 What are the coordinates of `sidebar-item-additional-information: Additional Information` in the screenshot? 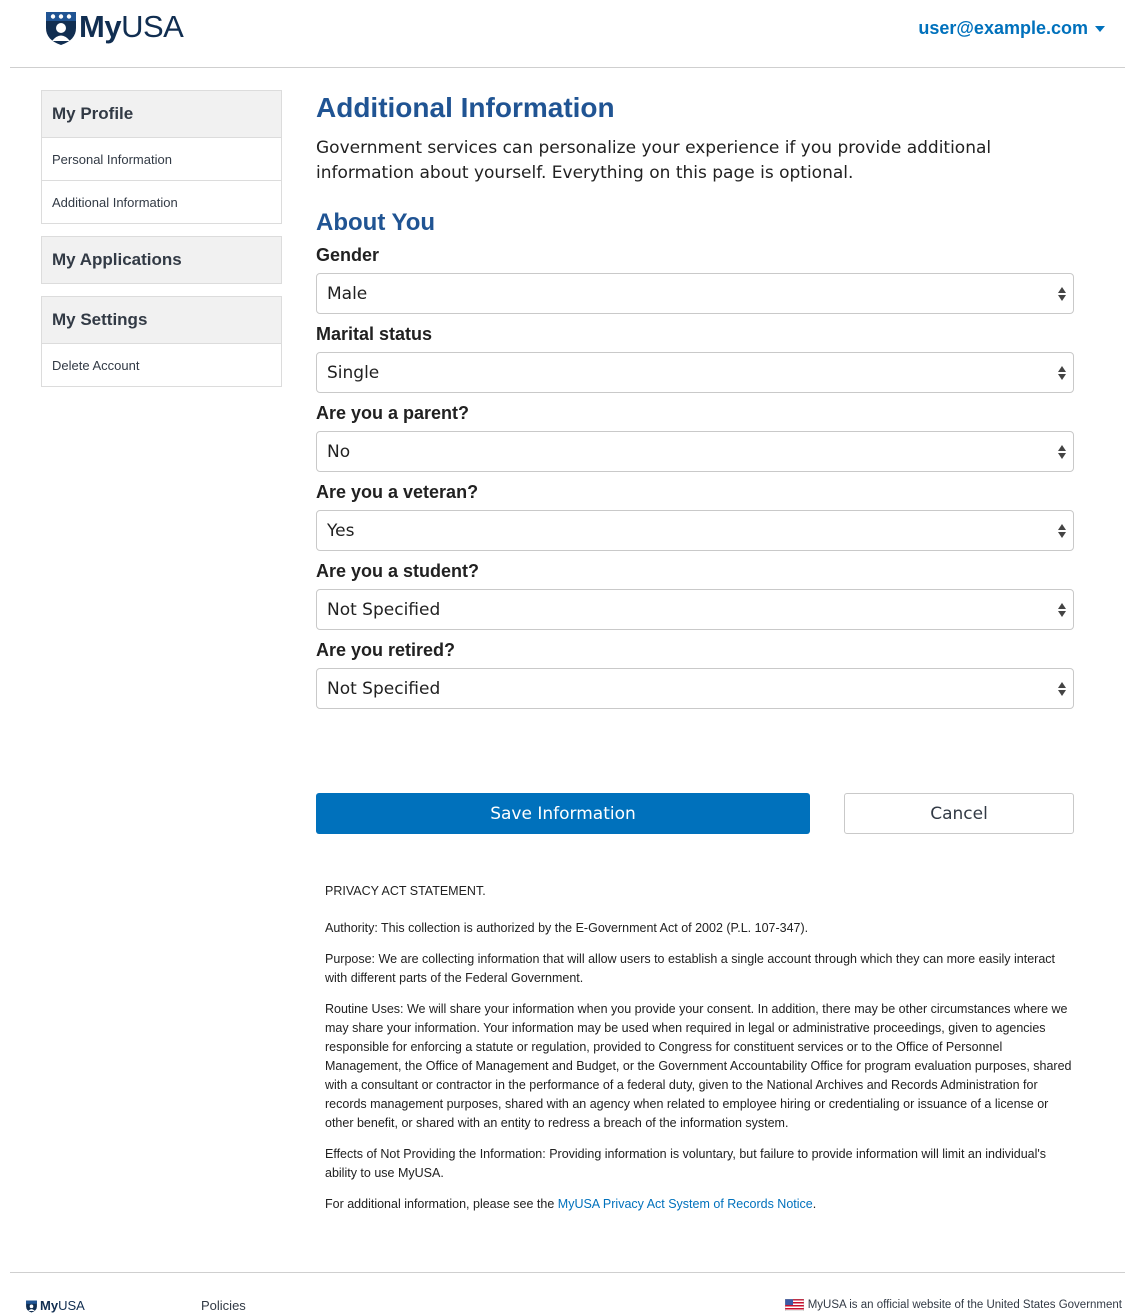 It's located at (161, 201).